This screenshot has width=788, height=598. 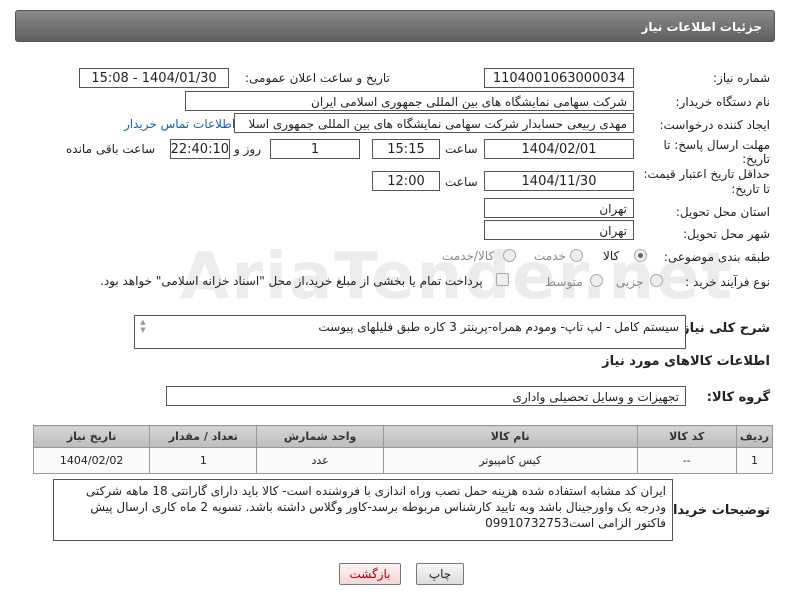 I want to click on deadline-time-label: ساعت, so click(x=461, y=149).